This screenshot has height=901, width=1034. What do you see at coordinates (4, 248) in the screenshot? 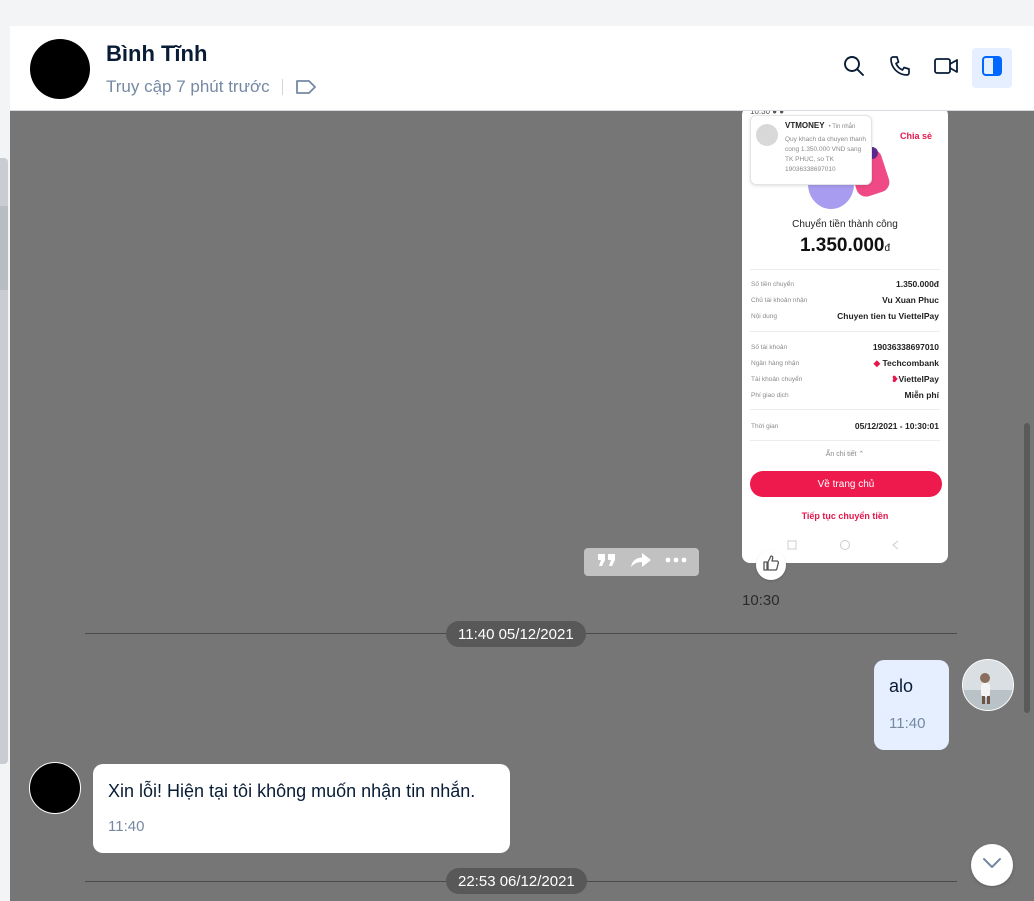
I see `left-scrollbar-thumb` at bounding box center [4, 248].